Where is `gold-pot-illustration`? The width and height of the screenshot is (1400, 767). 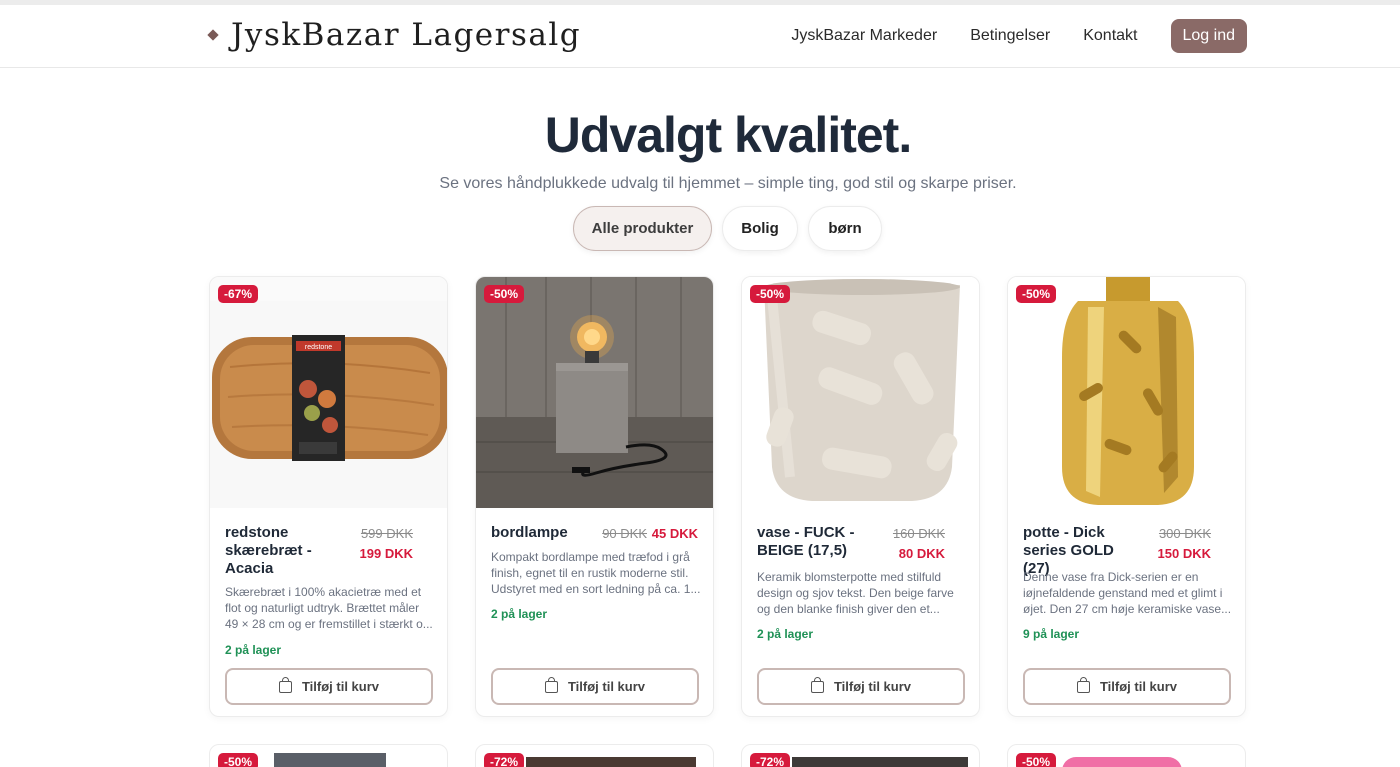
gold-pot-illustration is located at coordinates (1126, 392).